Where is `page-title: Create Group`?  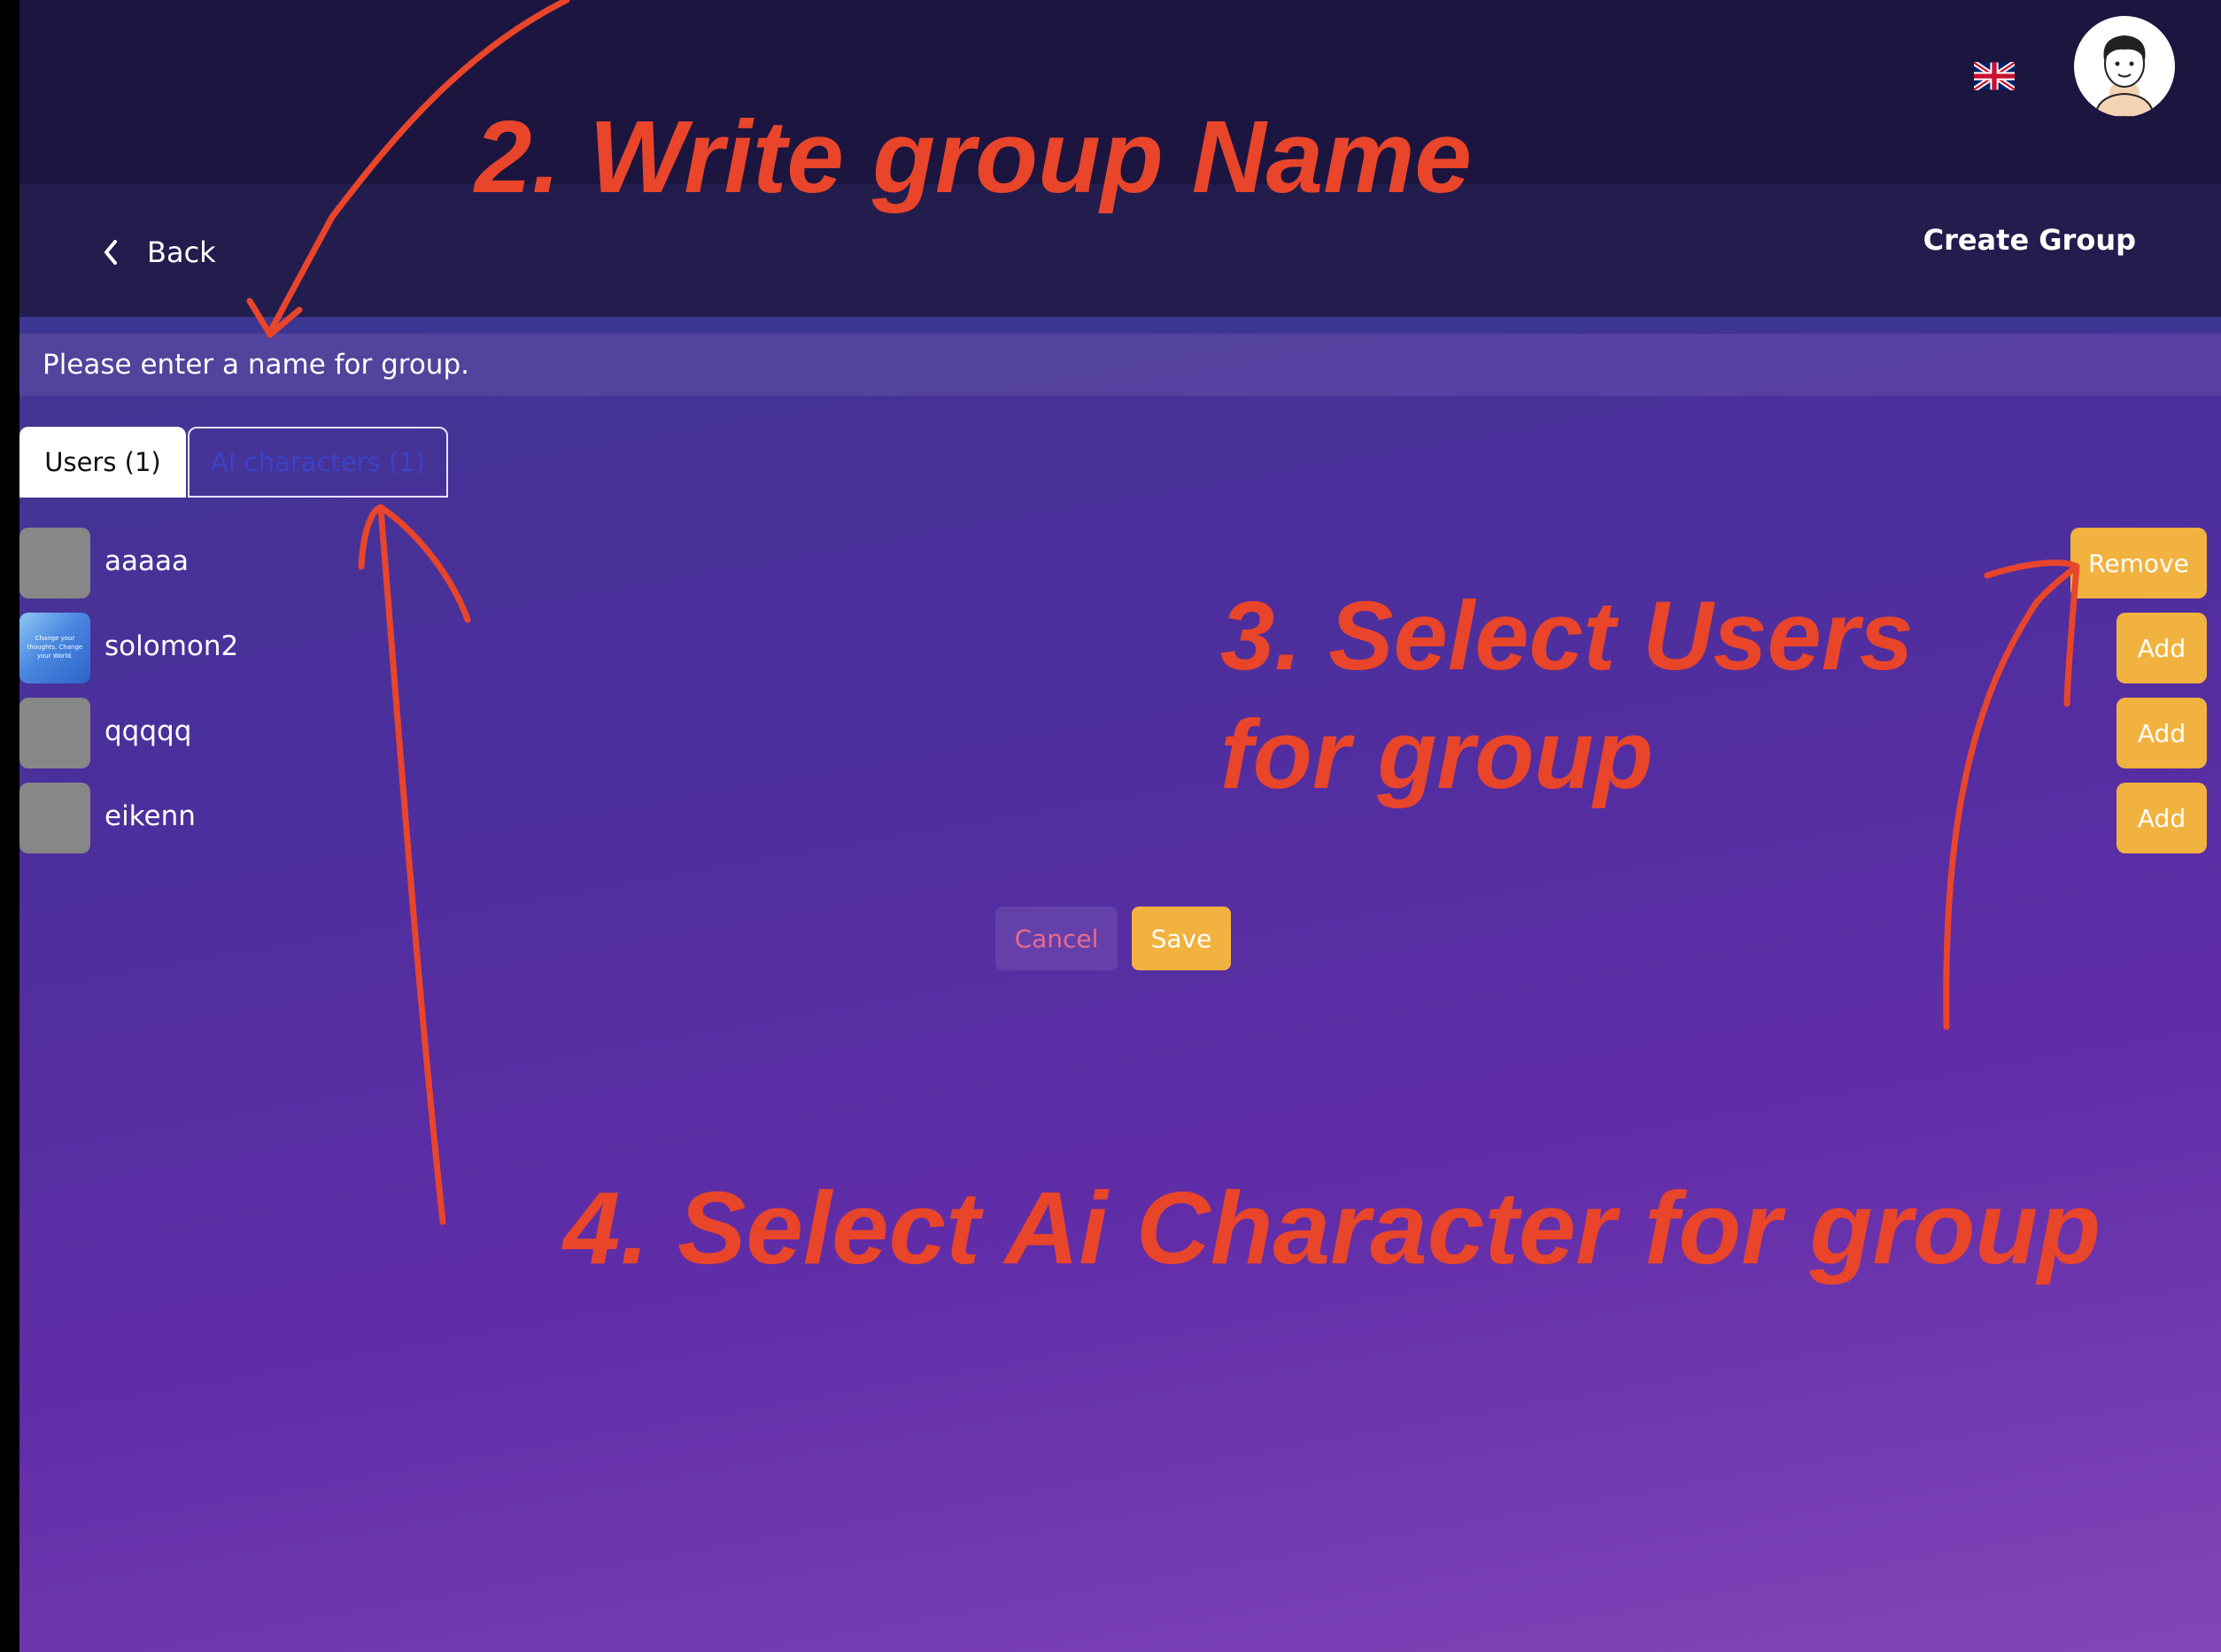
page-title: Create Group is located at coordinates (2029, 240).